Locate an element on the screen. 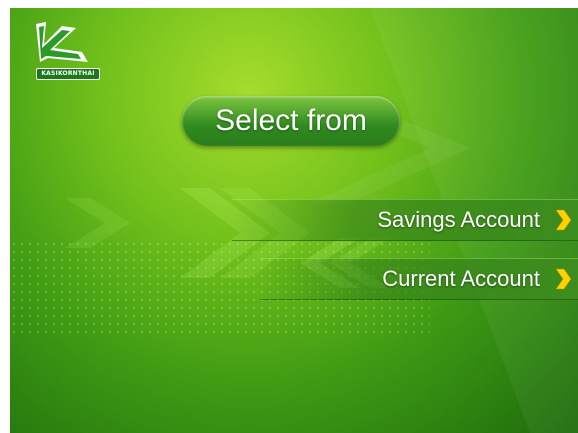  savings-account-button: Savings Account is located at coordinates (405, 220).